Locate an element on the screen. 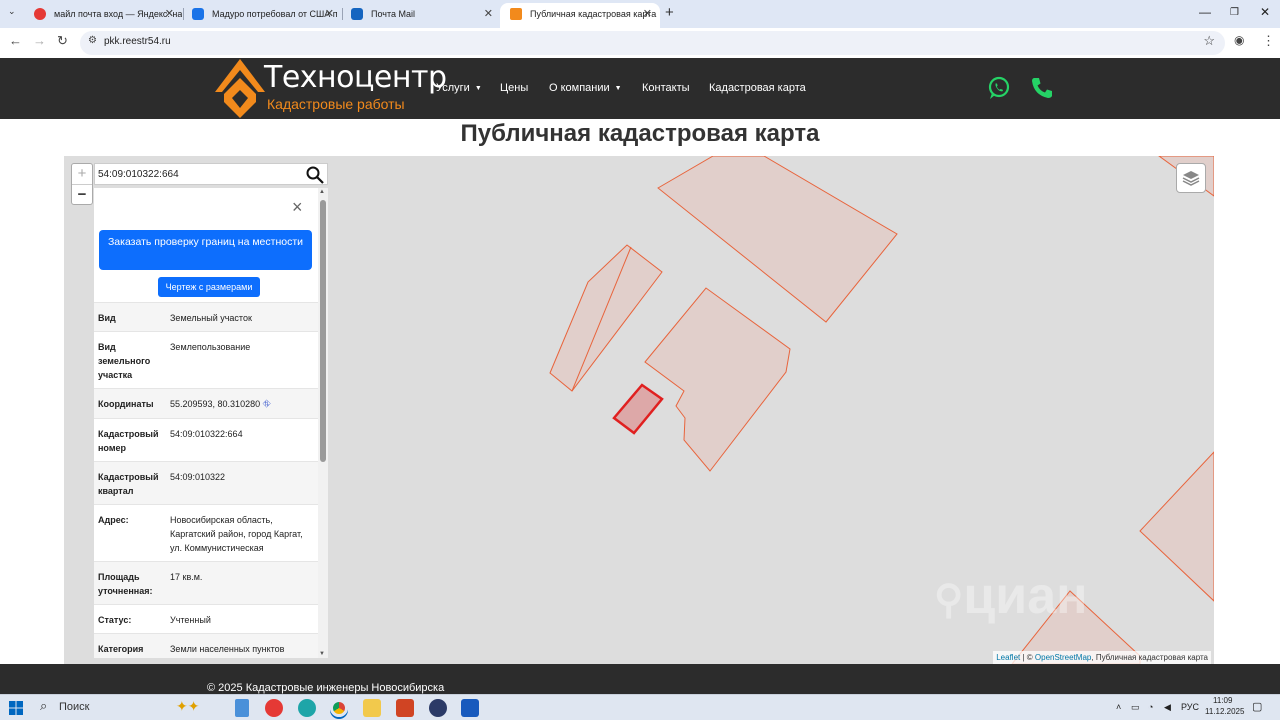 Image resolution: width=1280 pixels, height=720 pixels. info-row: Категория земель Земли населенных пунктов is located at coordinates (206, 645).